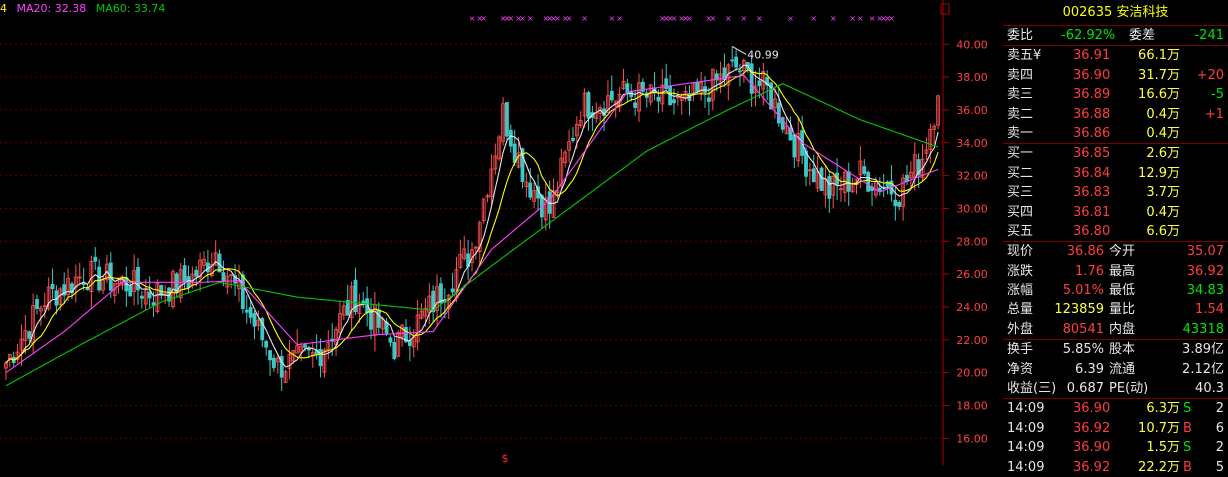  I want to click on quote-value: 35.07, so click(1205, 252).